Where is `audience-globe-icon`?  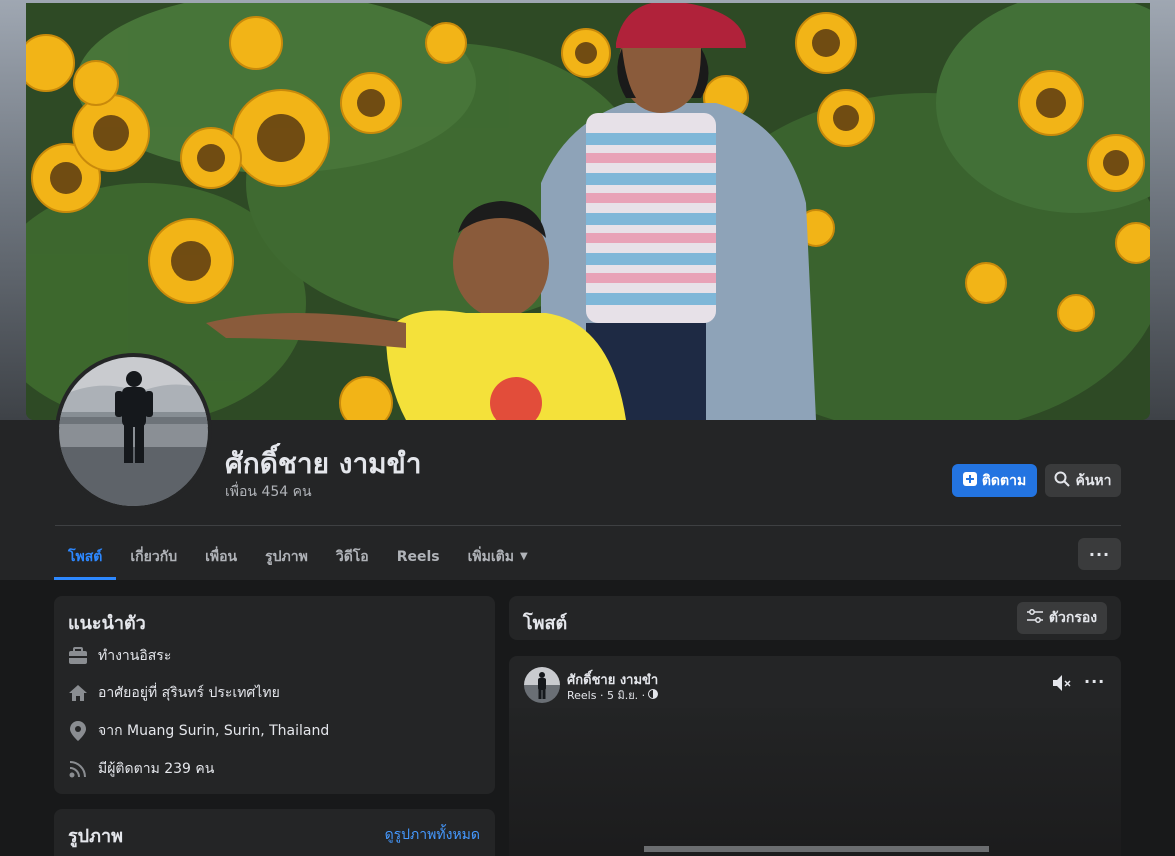 audience-globe-icon is located at coordinates (653, 695).